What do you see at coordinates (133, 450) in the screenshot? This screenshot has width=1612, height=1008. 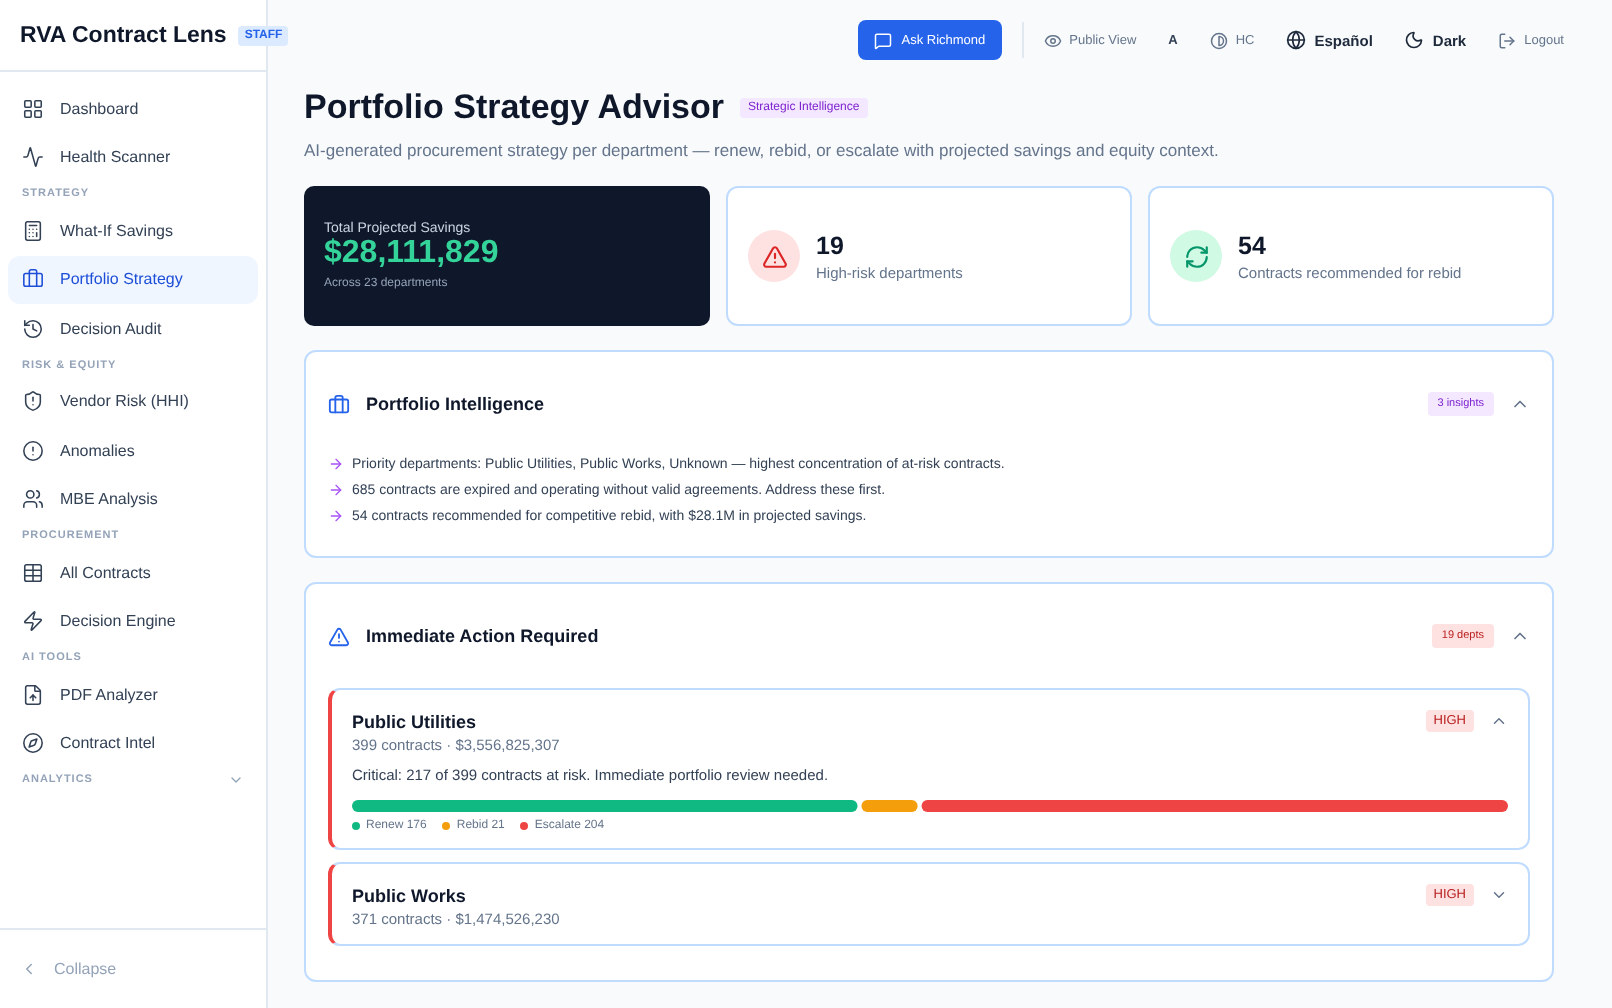 I see `nav-item: Anomalies` at bounding box center [133, 450].